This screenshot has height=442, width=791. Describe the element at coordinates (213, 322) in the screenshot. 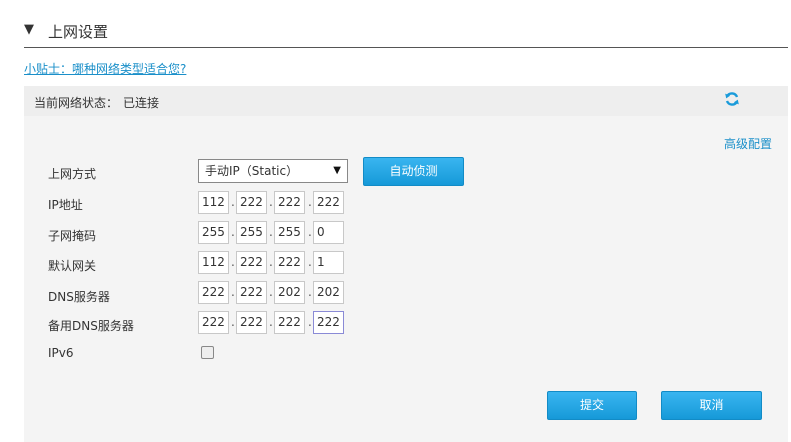

I see `backup-dns-octet-1: 222` at that location.